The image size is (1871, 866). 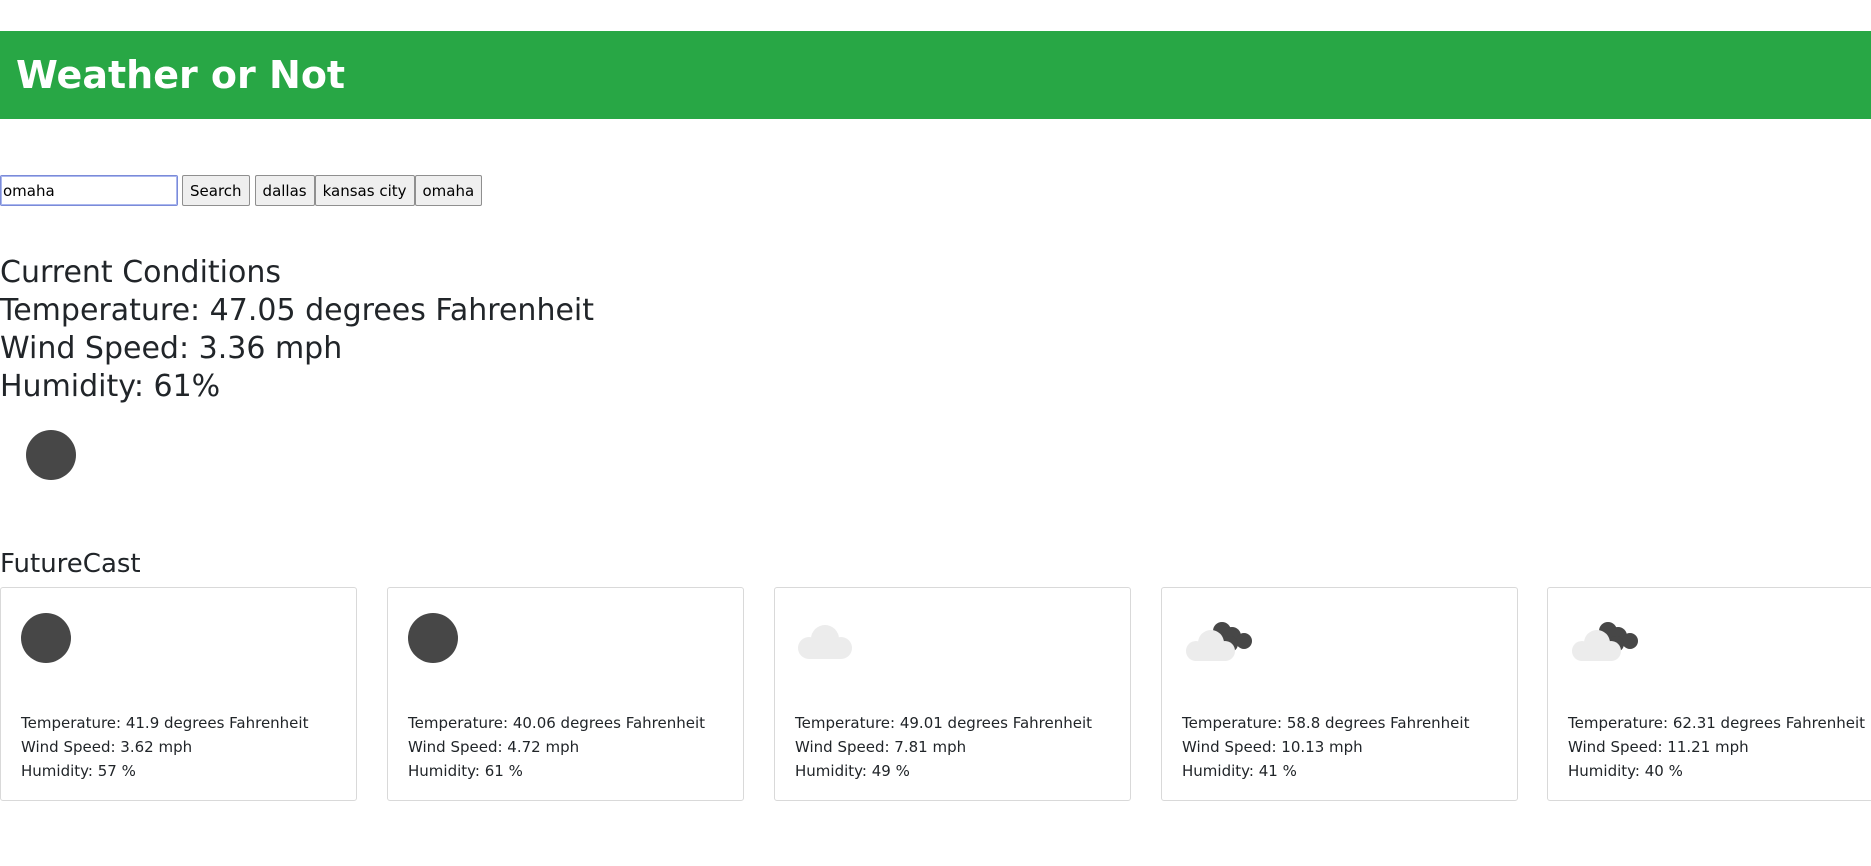 I want to click on forecast-wind-speed: Wind Speed: 4.72 mph, so click(x=494, y=747).